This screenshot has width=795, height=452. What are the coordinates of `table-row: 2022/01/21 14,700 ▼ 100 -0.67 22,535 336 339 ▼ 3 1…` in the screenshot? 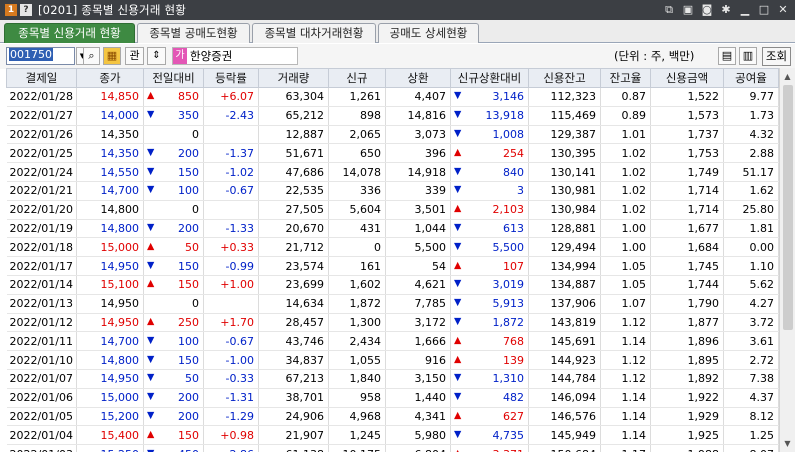 It's located at (392, 191).